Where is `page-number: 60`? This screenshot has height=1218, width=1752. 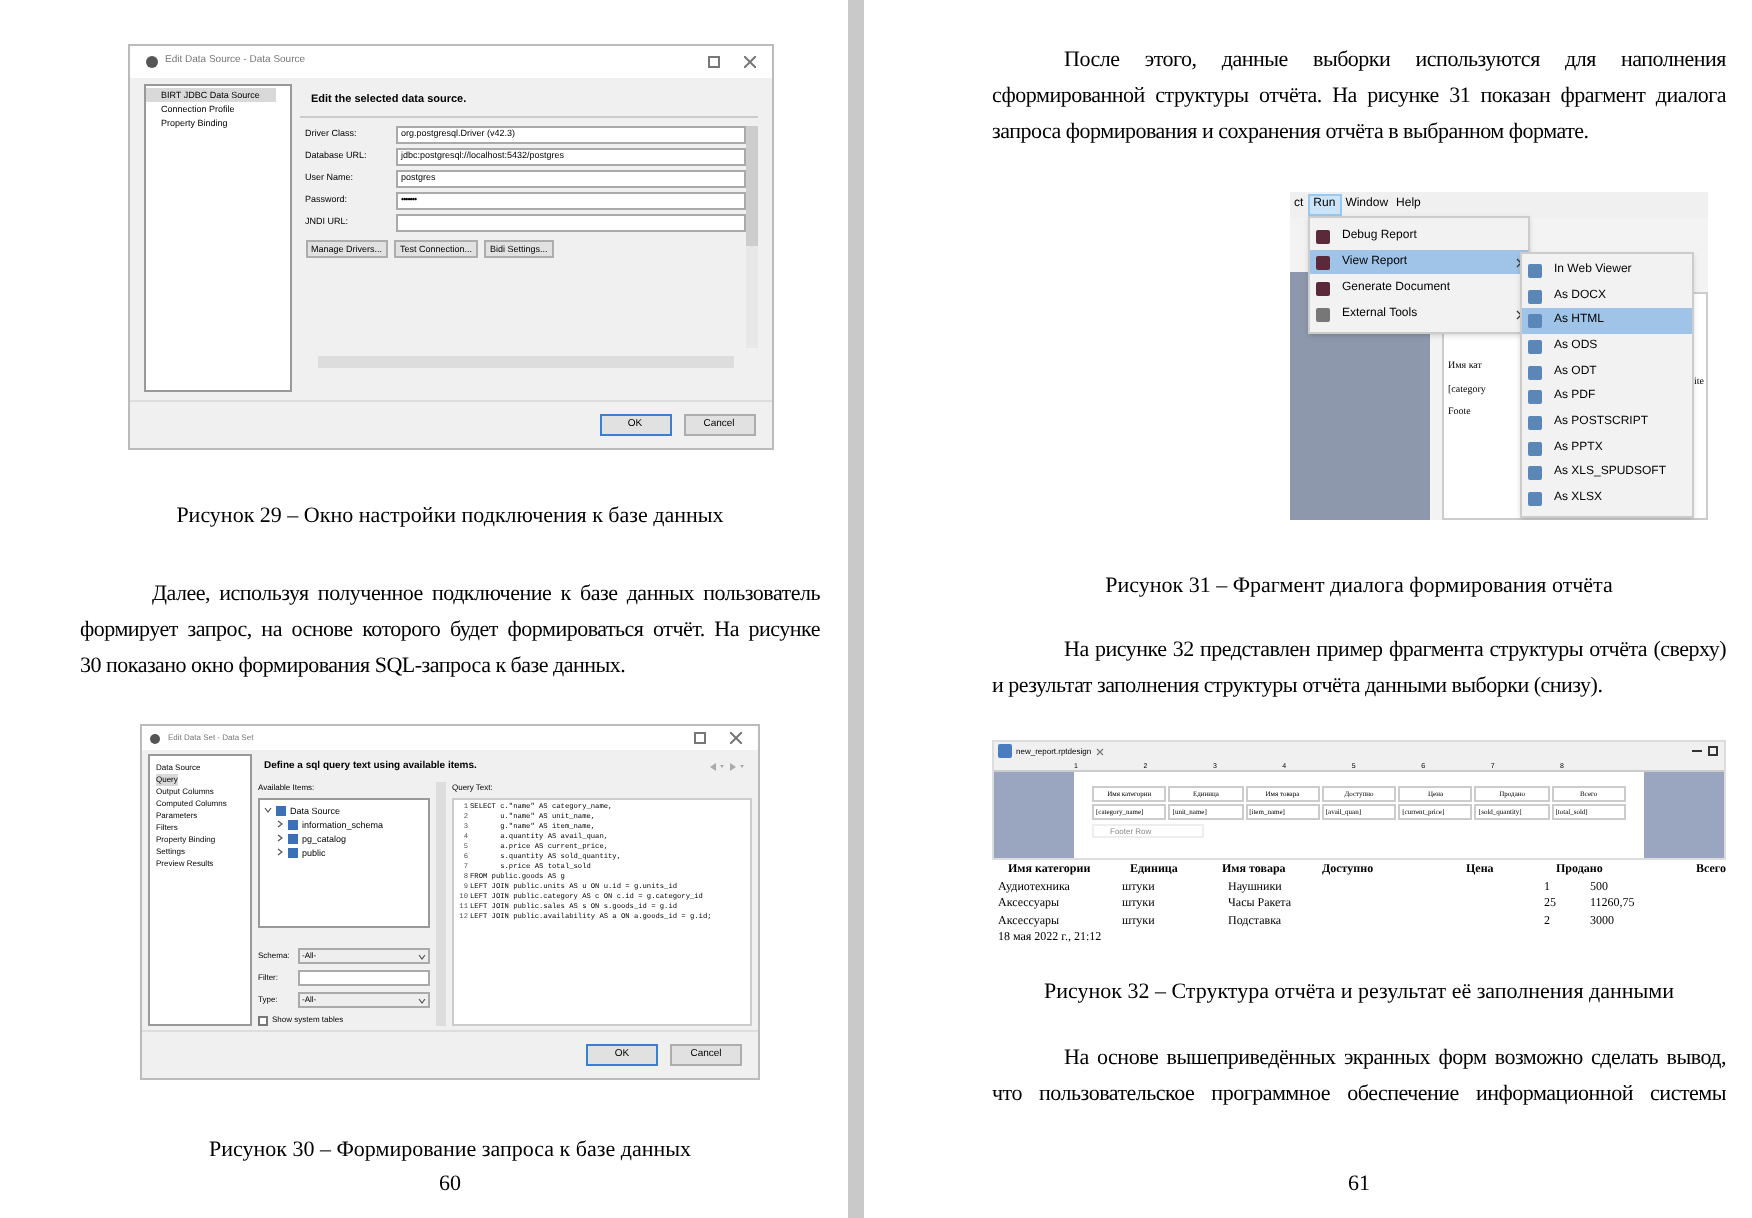 page-number: 60 is located at coordinates (450, 1185).